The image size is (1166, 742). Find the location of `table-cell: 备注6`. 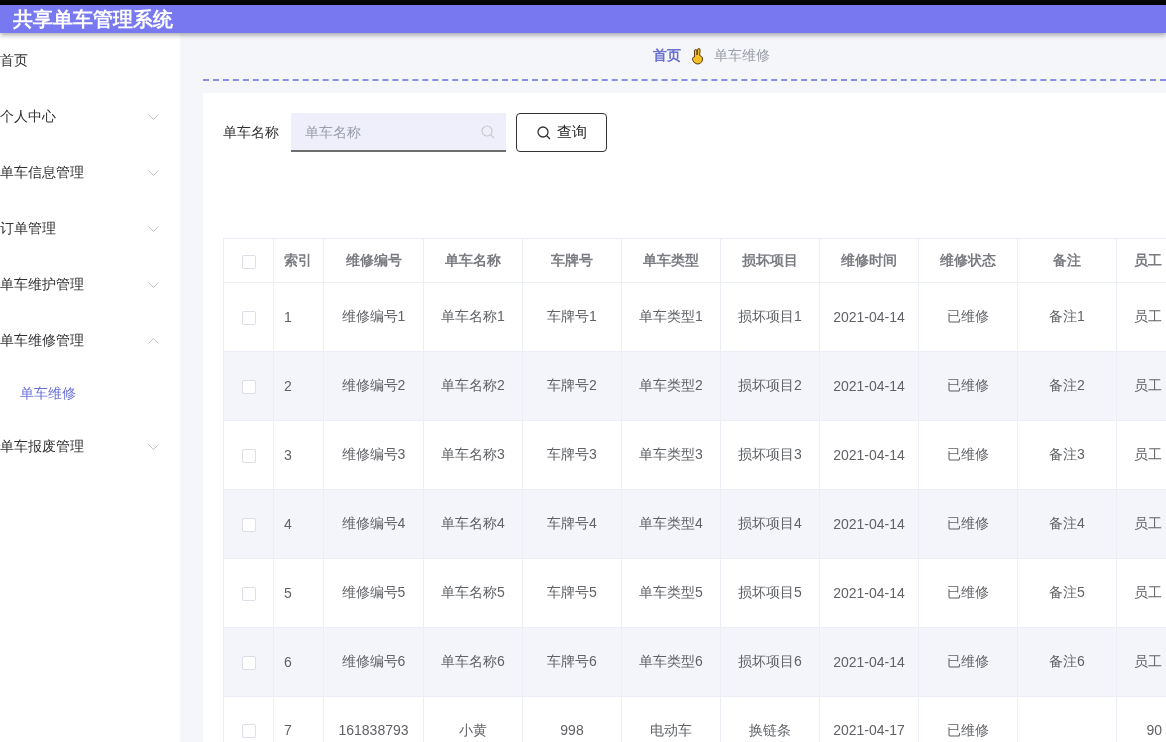

table-cell: 备注6 is located at coordinates (1067, 662).